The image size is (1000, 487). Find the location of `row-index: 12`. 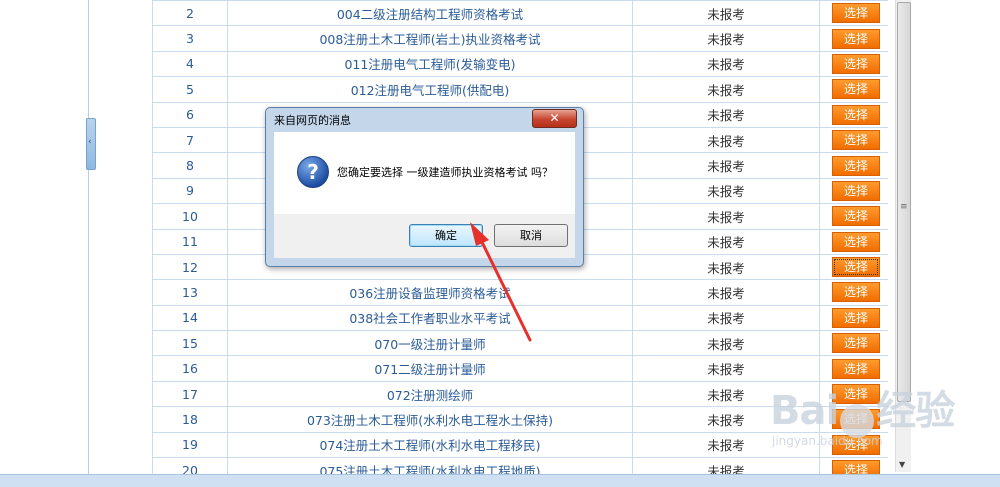

row-index: 12 is located at coordinates (190, 267).